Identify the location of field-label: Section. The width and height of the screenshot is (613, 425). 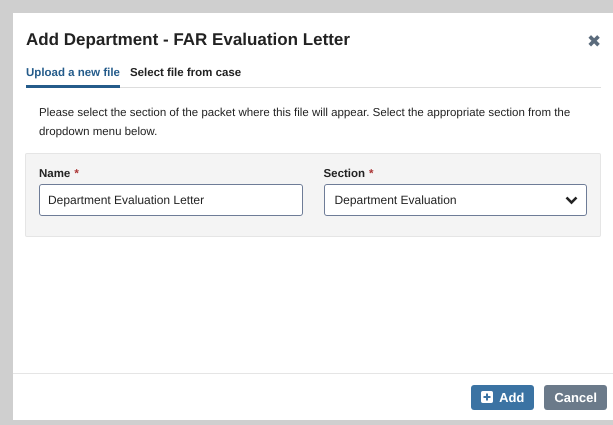
(345, 174).